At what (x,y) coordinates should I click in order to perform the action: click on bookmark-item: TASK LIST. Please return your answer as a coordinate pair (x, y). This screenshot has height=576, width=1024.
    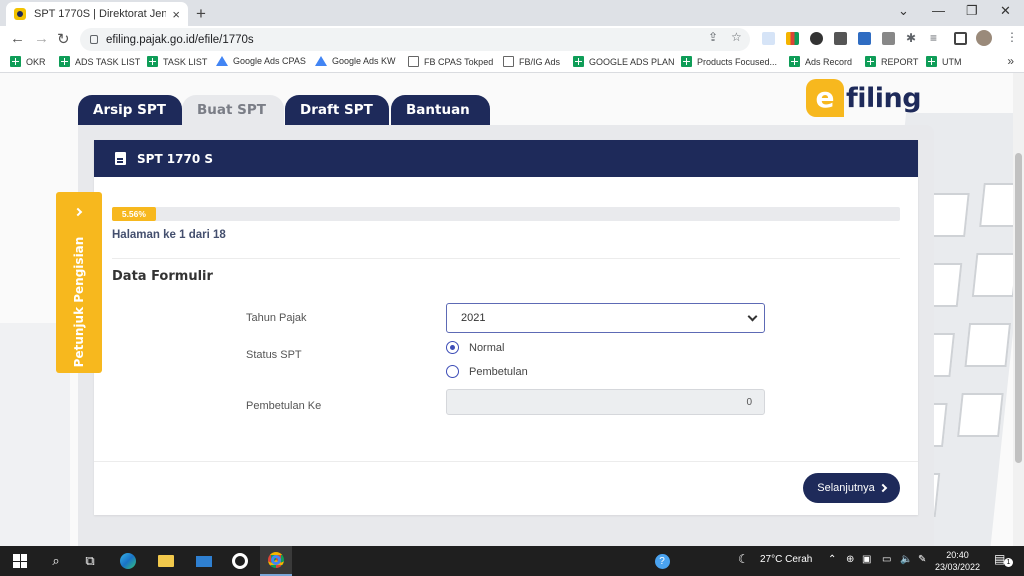
    Looking at the image, I should click on (177, 61).